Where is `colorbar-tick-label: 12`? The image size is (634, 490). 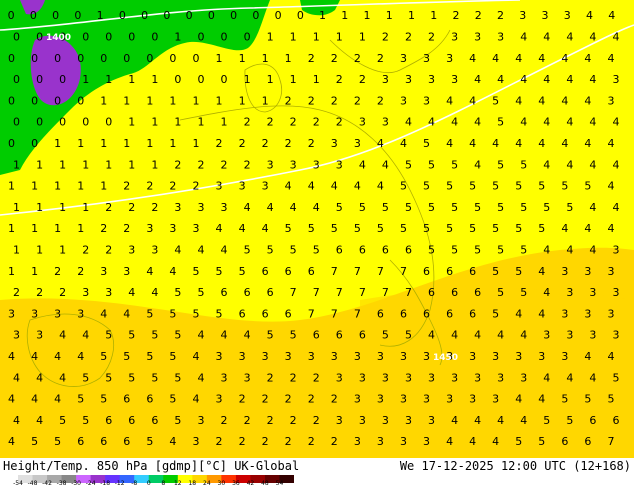
colorbar-tick-label: 12 is located at coordinates (177, 483).